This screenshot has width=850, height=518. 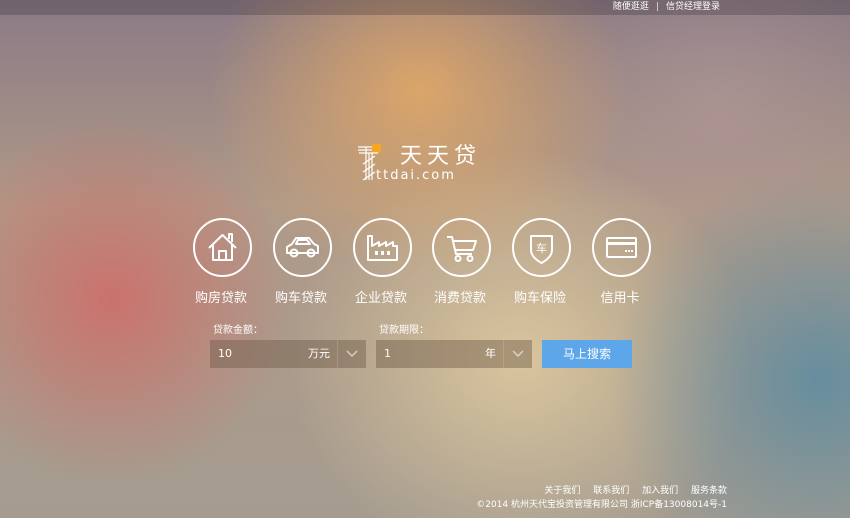 I want to click on logo-domain: ttdai.com, so click(x=416, y=175).